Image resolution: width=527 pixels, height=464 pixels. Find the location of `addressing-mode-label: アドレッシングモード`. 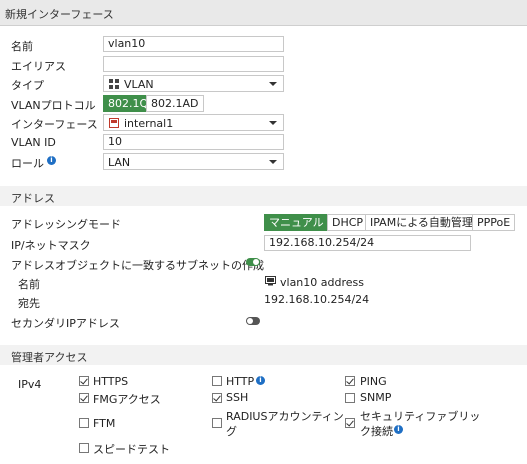

addressing-mode-label: アドレッシングモード is located at coordinates (66, 224).